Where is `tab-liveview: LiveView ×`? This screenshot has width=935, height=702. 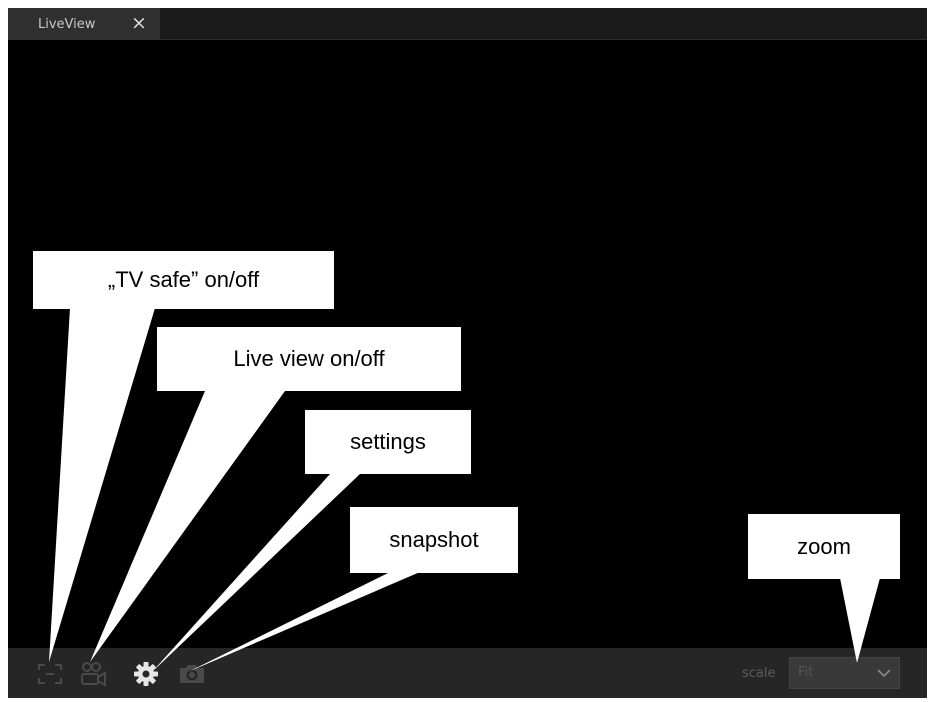
tab-liveview: LiveView × is located at coordinates (84, 24).